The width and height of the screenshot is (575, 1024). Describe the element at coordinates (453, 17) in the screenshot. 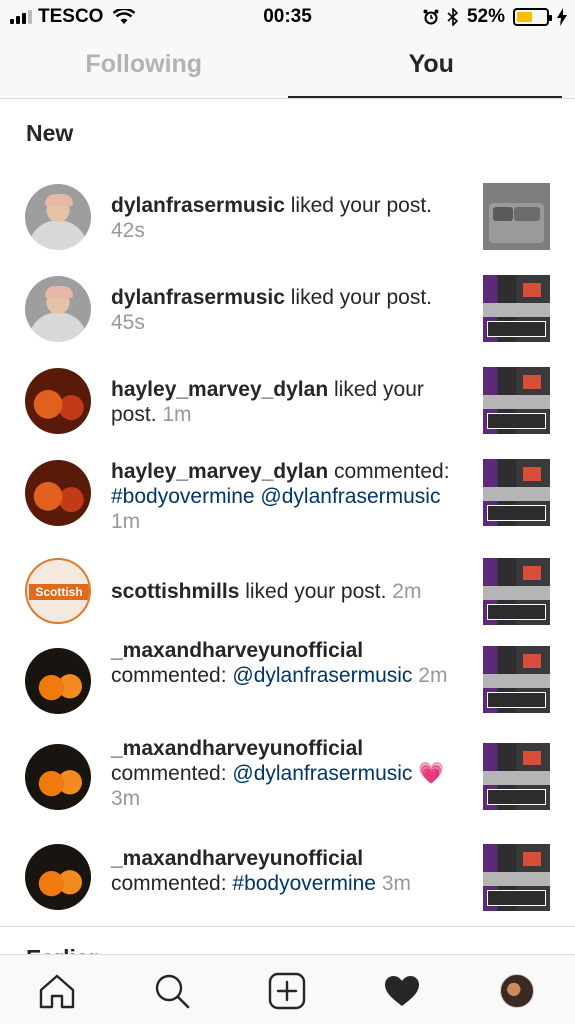

I see `bluetooth-icon` at that location.